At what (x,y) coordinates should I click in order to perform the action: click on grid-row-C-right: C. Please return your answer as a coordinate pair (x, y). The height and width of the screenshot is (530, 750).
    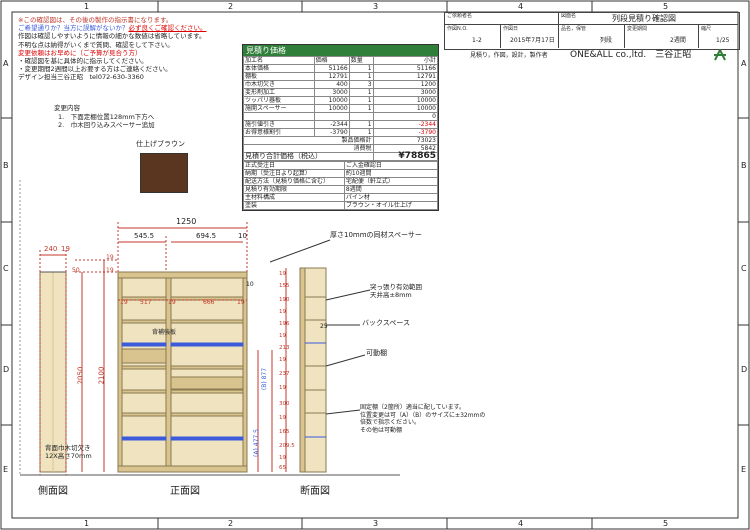
    Looking at the image, I should click on (744, 268).